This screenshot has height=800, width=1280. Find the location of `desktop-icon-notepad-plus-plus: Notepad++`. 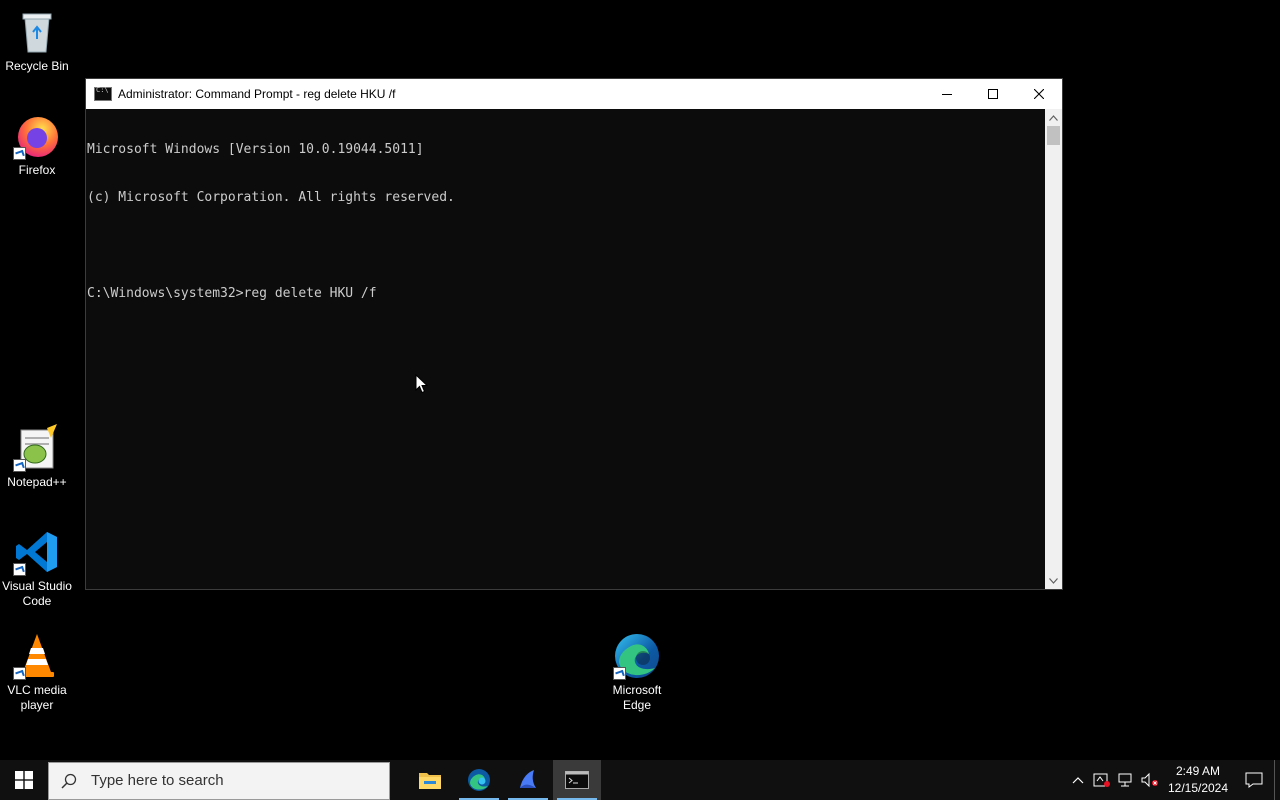

desktop-icon-notepad-plus-plus: Notepad++ is located at coordinates (37, 457).